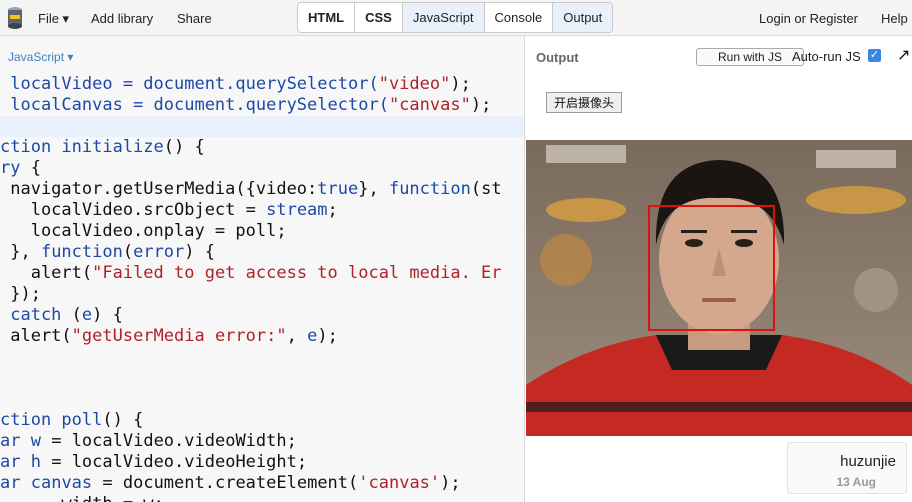 Image resolution: width=912 pixels, height=502 pixels. Describe the element at coordinates (584, 102) in the screenshot. I see `open-camera-button: 开启摄像头` at that location.